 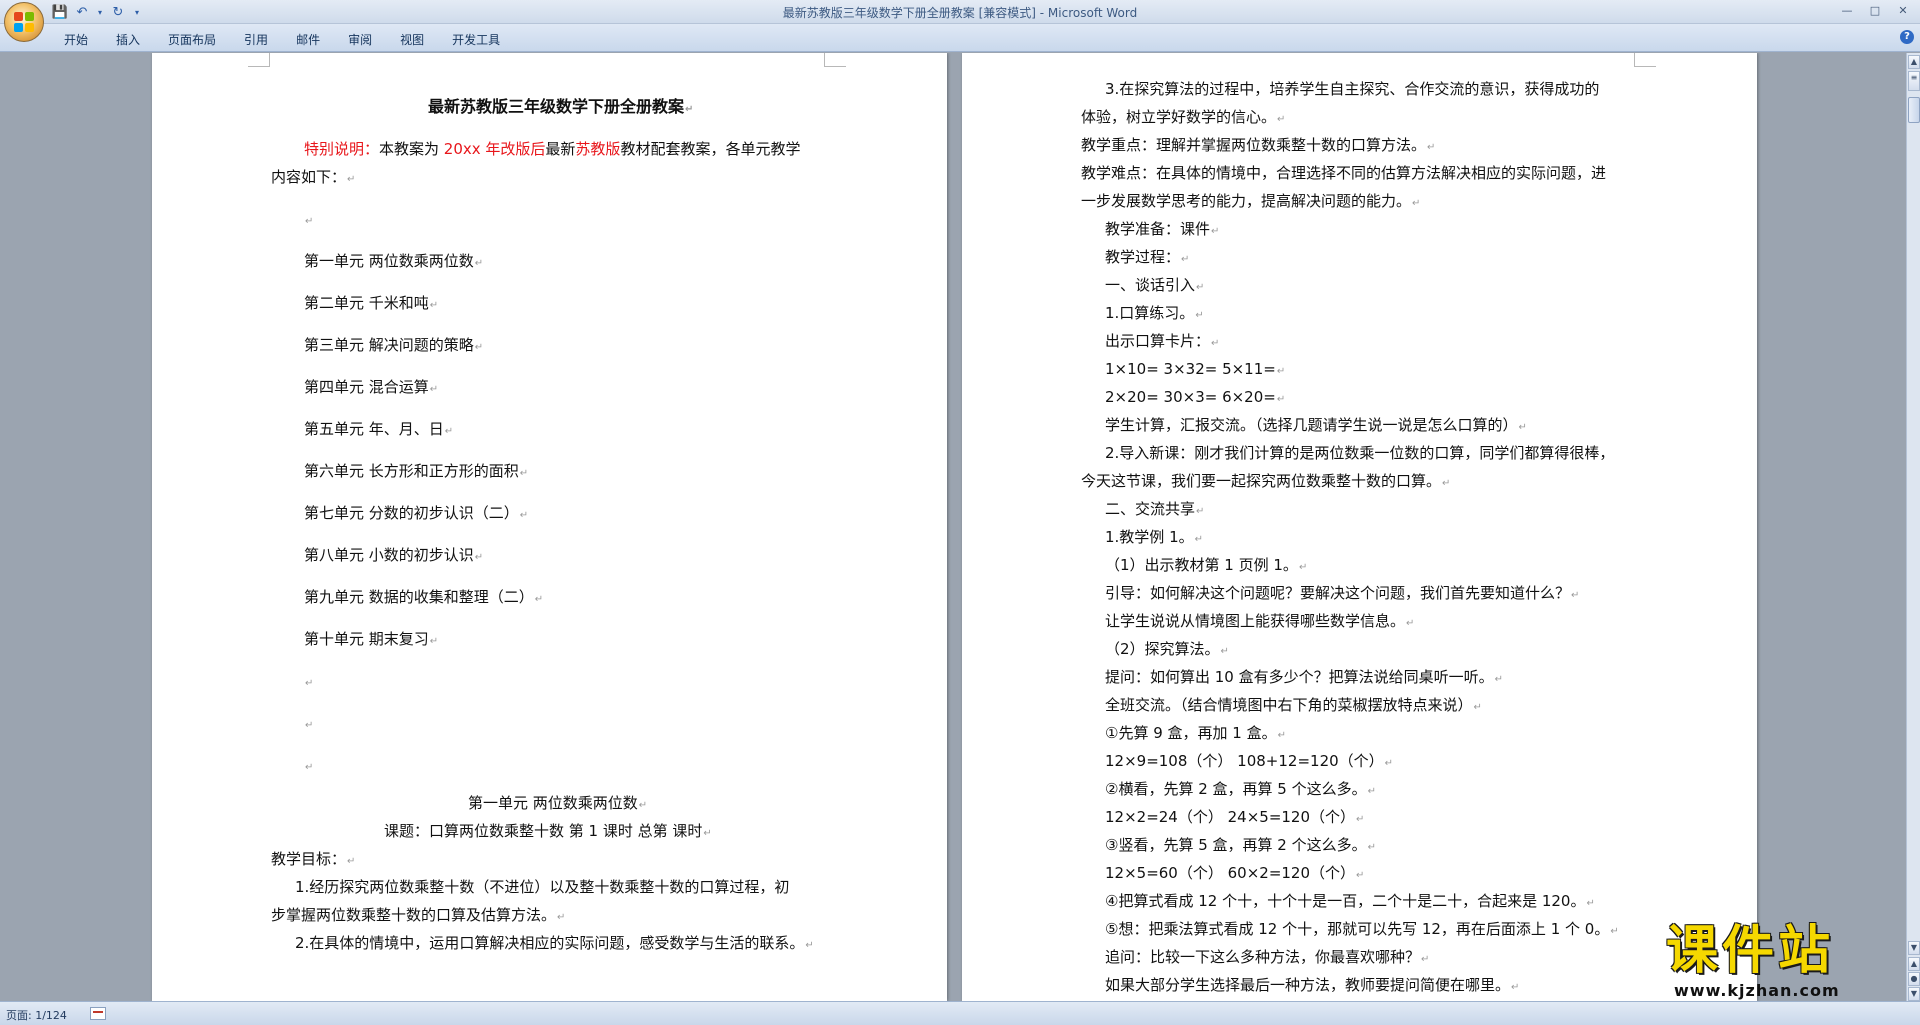 I want to click on tab-insert: 插入, so click(x=128, y=39).